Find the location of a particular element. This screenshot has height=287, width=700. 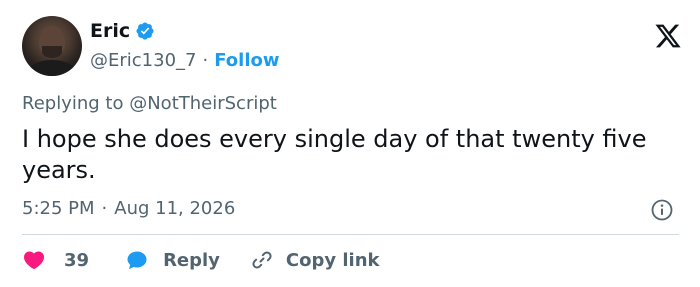

name-row: Eric is located at coordinates (122, 31).